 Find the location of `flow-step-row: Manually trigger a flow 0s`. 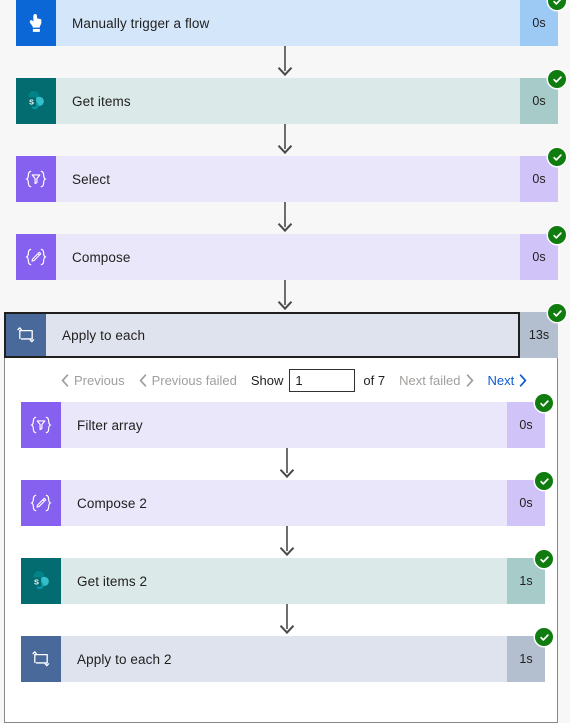

flow-step-row: Manually trigger a flow 0s is located at coordinates (291, 23).